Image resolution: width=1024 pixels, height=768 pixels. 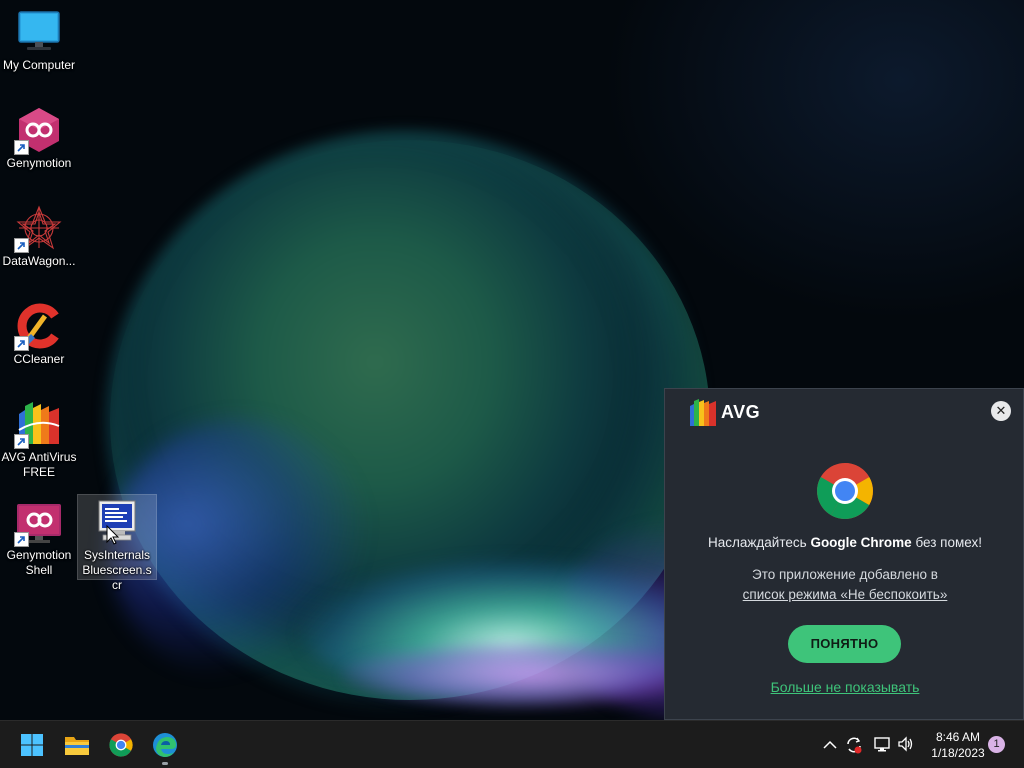 I want to click on volume-button, so click(x=906, y=745).